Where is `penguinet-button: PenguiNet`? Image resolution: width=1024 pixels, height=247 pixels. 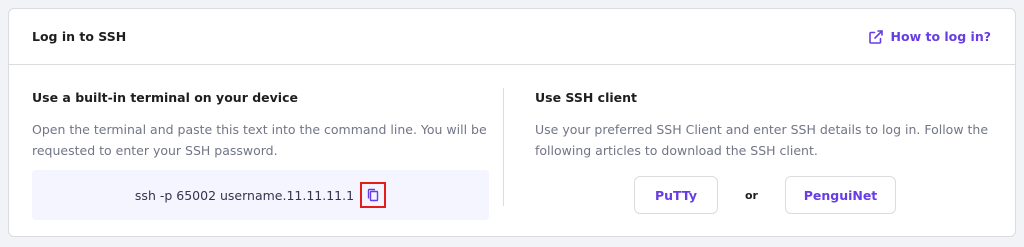
penguinet-button: PenguiNet is located at coordinates (840, 195).